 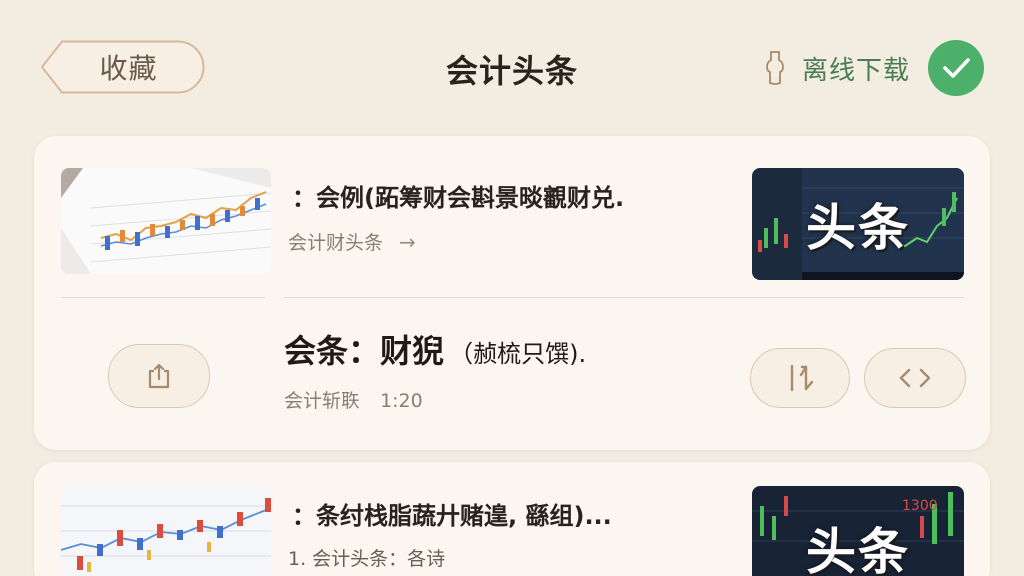 I want to click on sort-button, so click(x=800, y=378).